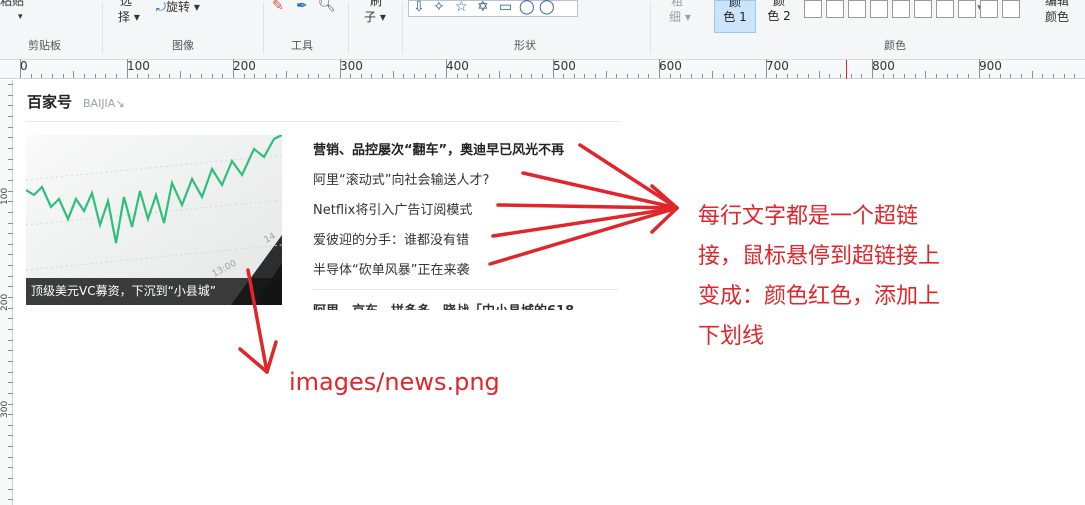 The image size is (1085, 505). Describe the element at coordinates (12, 4) in the screenshot. I see `paste-button: 粘贴` at that location.